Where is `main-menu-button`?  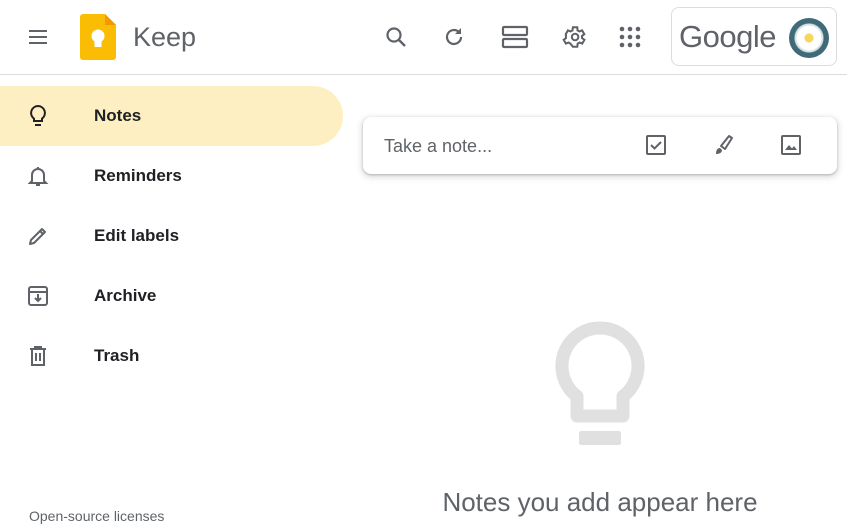 main-menu-button is located at coordinates (38, 37).